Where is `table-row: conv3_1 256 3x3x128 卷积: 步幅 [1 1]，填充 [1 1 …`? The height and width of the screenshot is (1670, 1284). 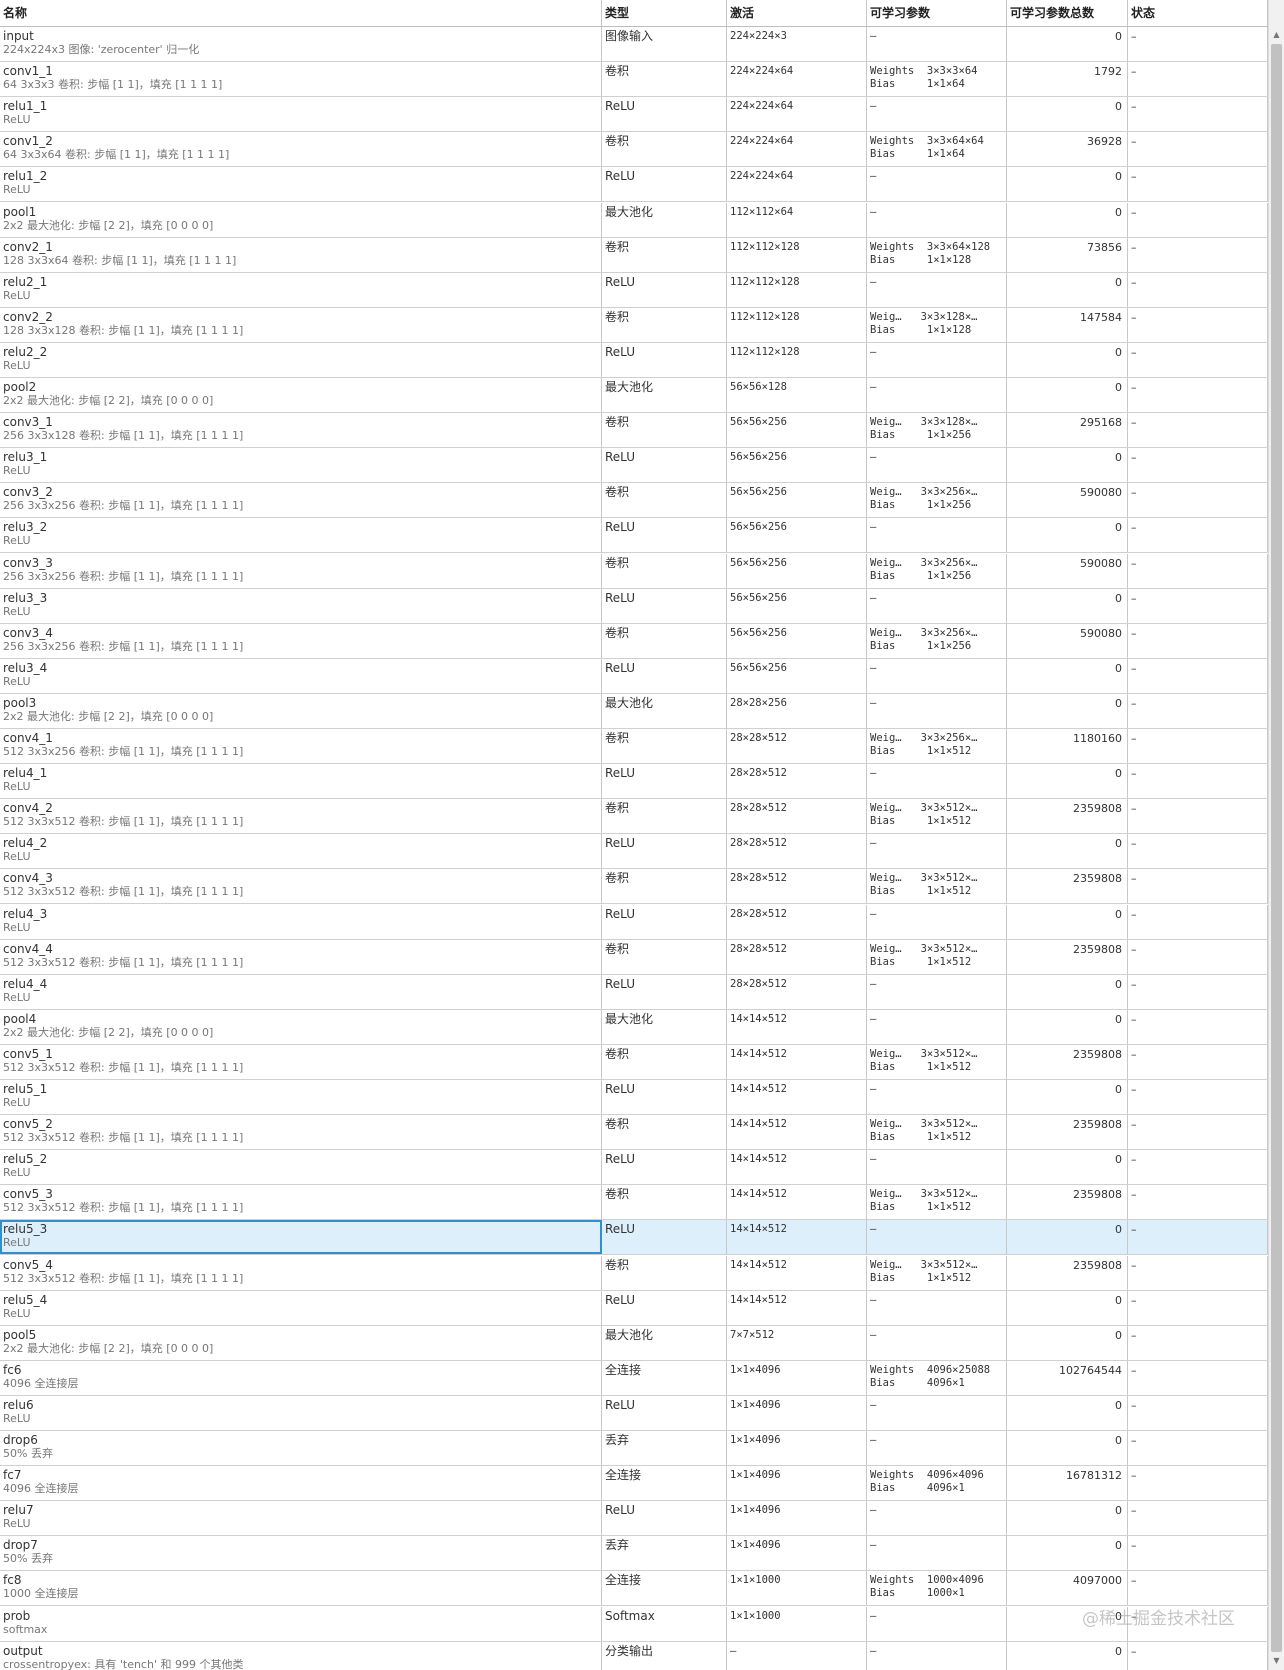 table-row: conv3_1 256 3x3x128 卷积: 步幅 [1 1]，填充 [1 1 … is located at coordinates (634, 431).